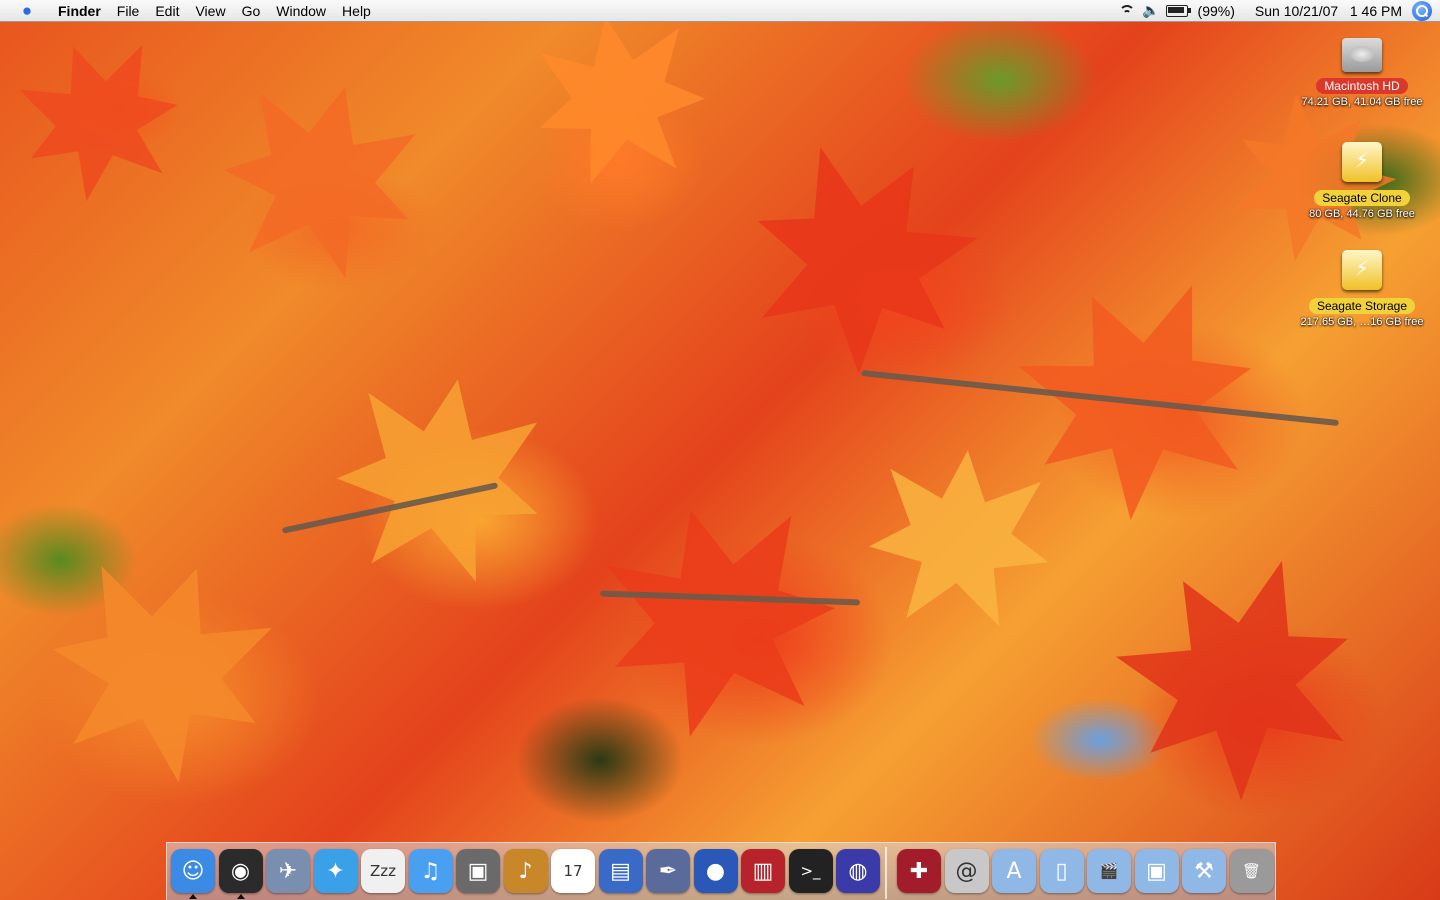 The width and height of the screenshot is (1440, 900). I want to click on desktop-volume-seagate-clone: Seagate Clone 80 GB, 44.76 GB free, so click(1362, 180).